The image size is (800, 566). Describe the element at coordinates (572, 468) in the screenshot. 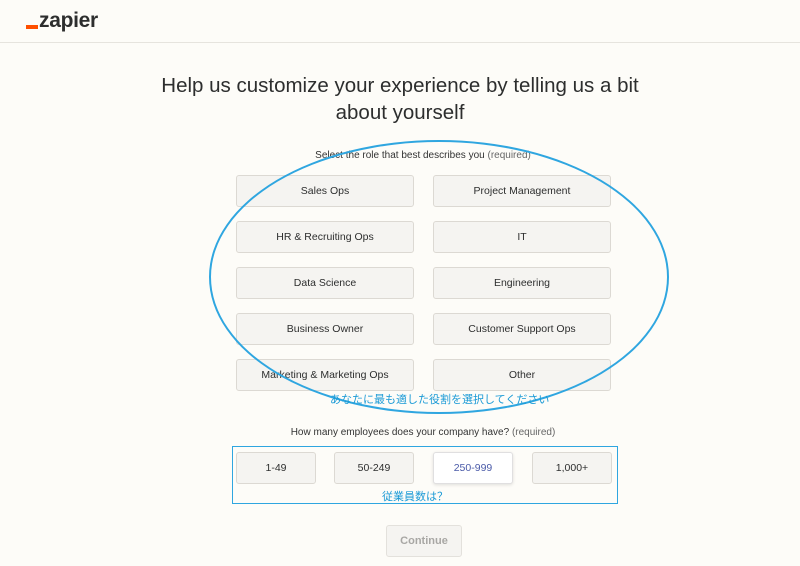

I see `employee-option-1000-plus: 1,000+` at that location.